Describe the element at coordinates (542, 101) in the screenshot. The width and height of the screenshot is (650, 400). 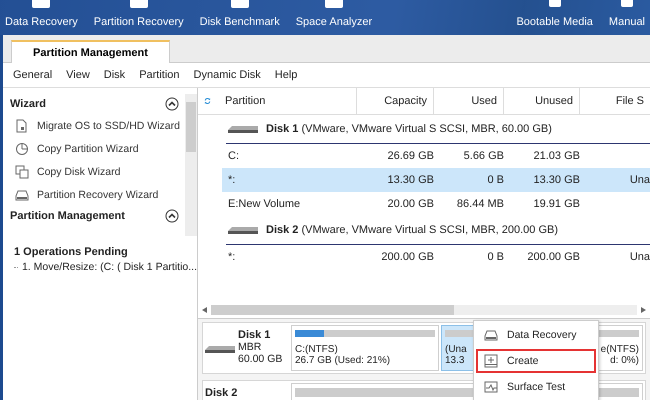
I see `column-header: Unused` at that location.